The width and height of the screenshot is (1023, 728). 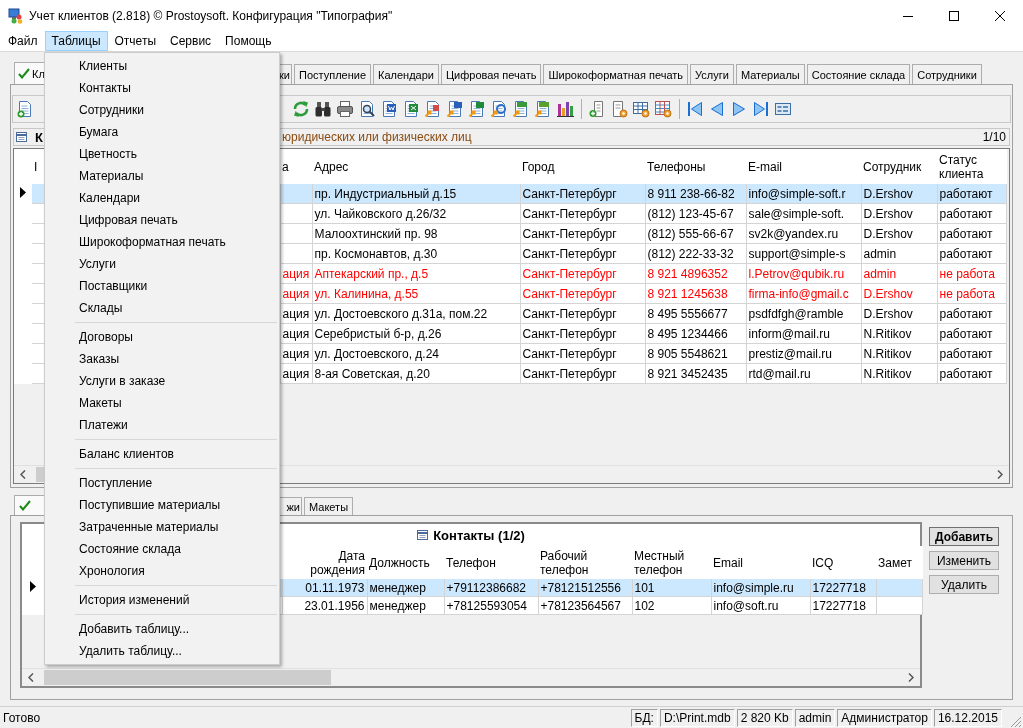 What do you see at coordinates (162, 264) in the screenshot?
I see `menu-item: Услуги` at bounding box center [162, 264].